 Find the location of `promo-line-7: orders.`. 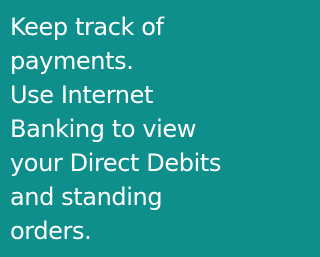

promo-line-7: orders. is located at coordinates (51, 231).